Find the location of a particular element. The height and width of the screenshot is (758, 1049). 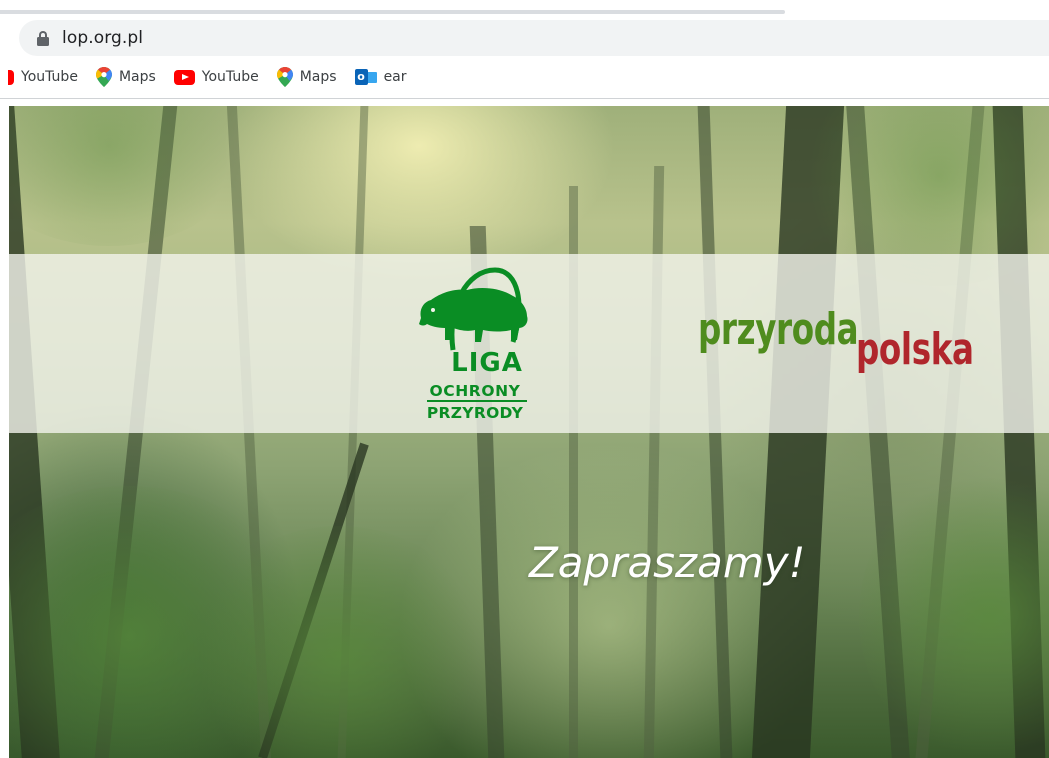

bookmarks-bar: YouTube Maps YouTube Maps o ear is located at coordinates (524, 77).